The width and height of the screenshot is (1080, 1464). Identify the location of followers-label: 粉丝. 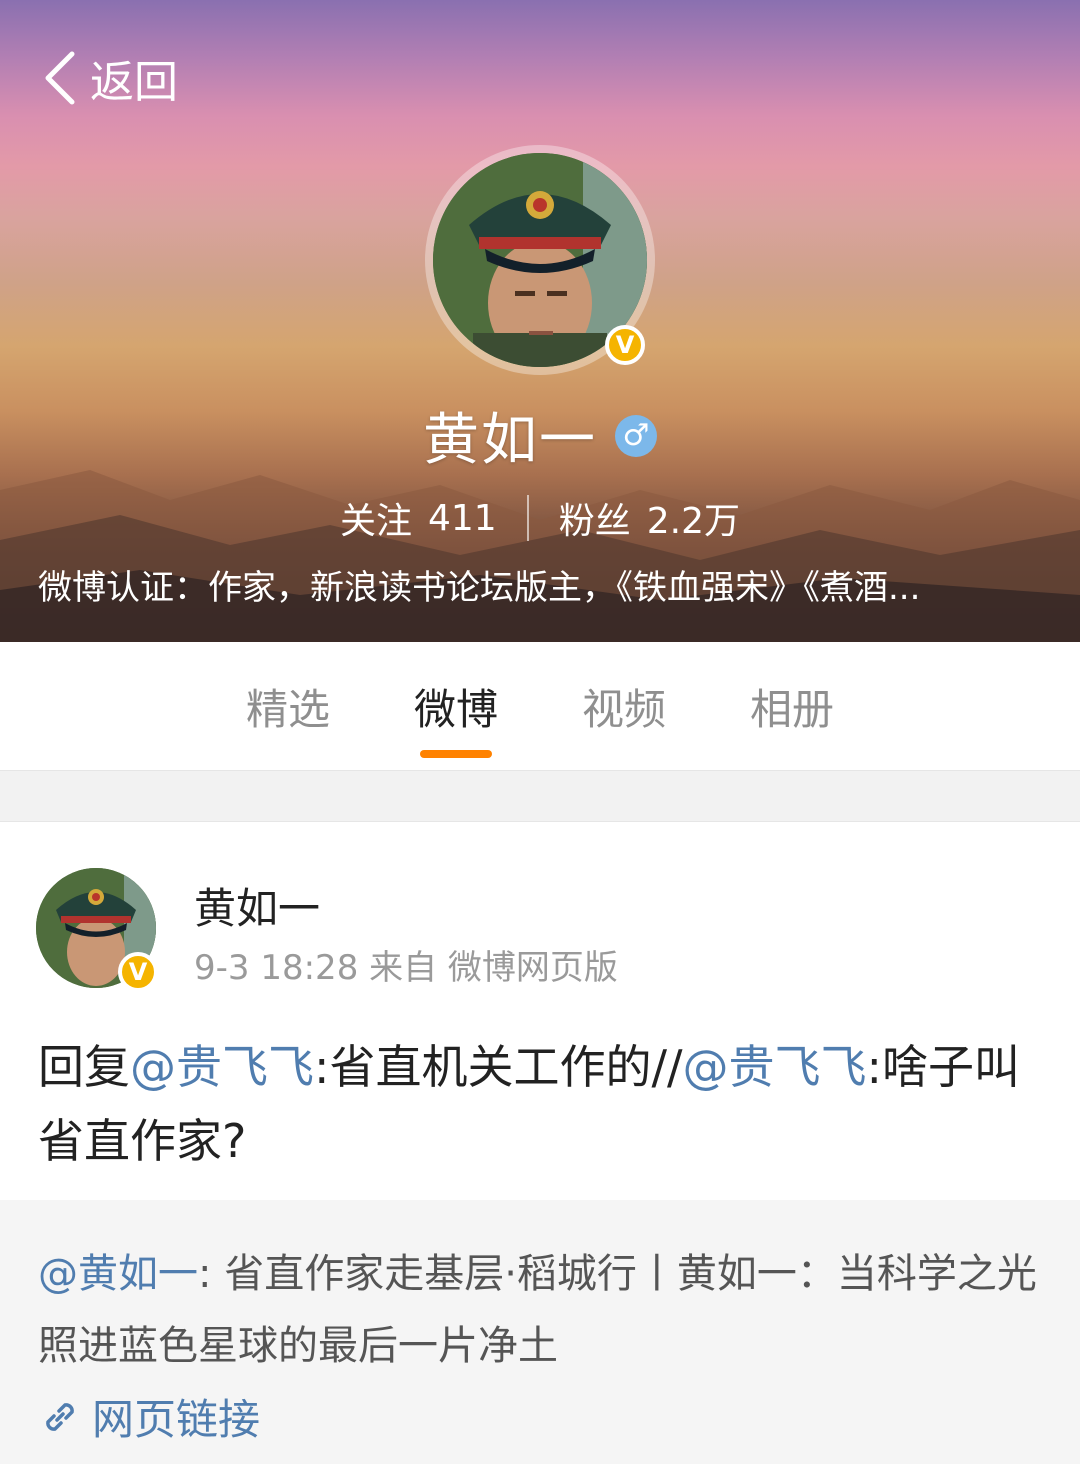
(594, 521).